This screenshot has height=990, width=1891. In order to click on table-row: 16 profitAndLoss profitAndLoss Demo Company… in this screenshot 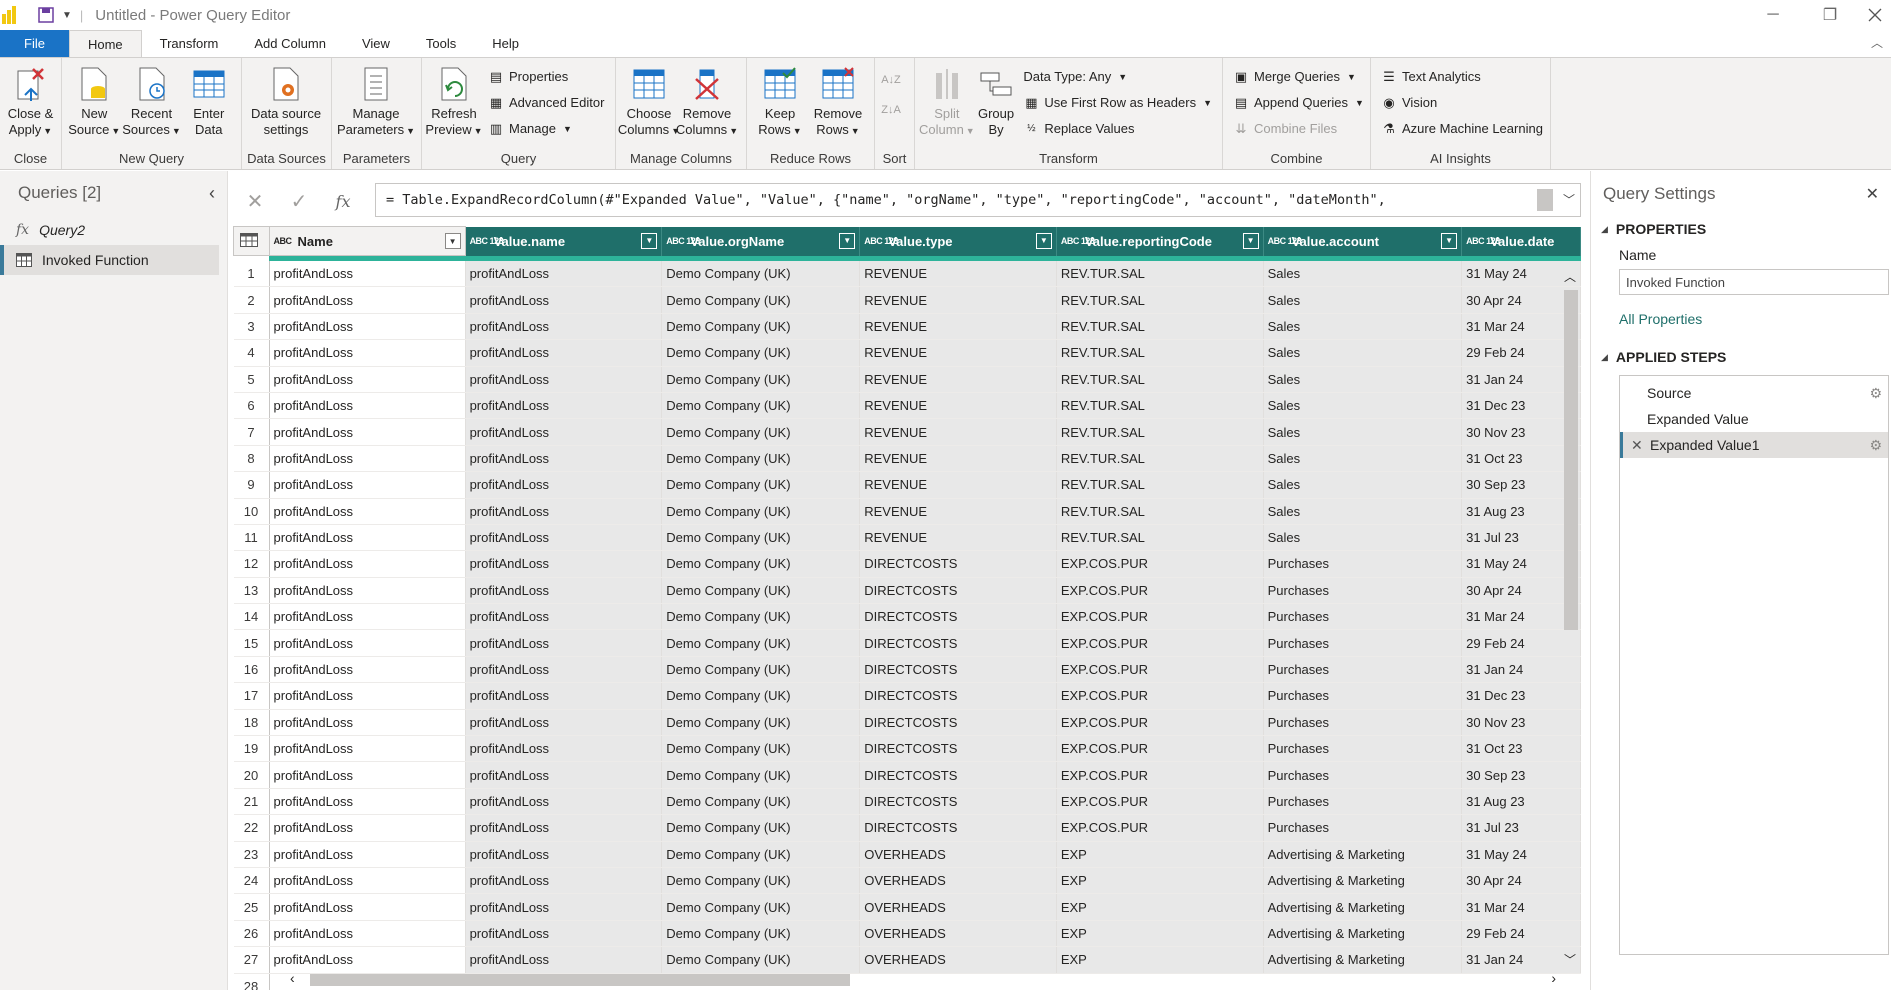, I will do `click(907, 670)`.